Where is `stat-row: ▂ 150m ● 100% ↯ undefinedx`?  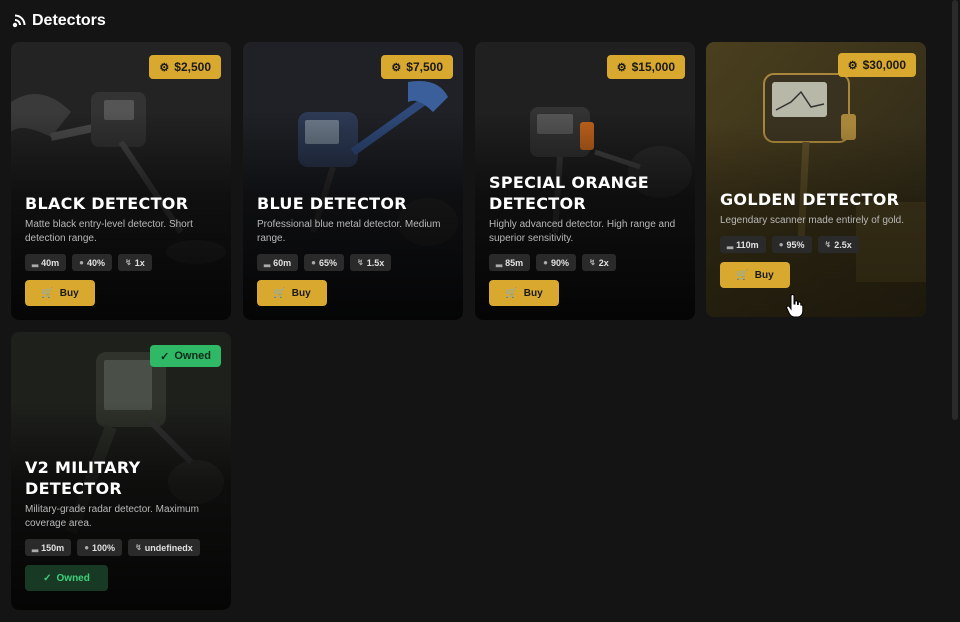
stat-row: ▂ 150m ● 100% ↯ undefinedx is located at coordinates (123, 547).